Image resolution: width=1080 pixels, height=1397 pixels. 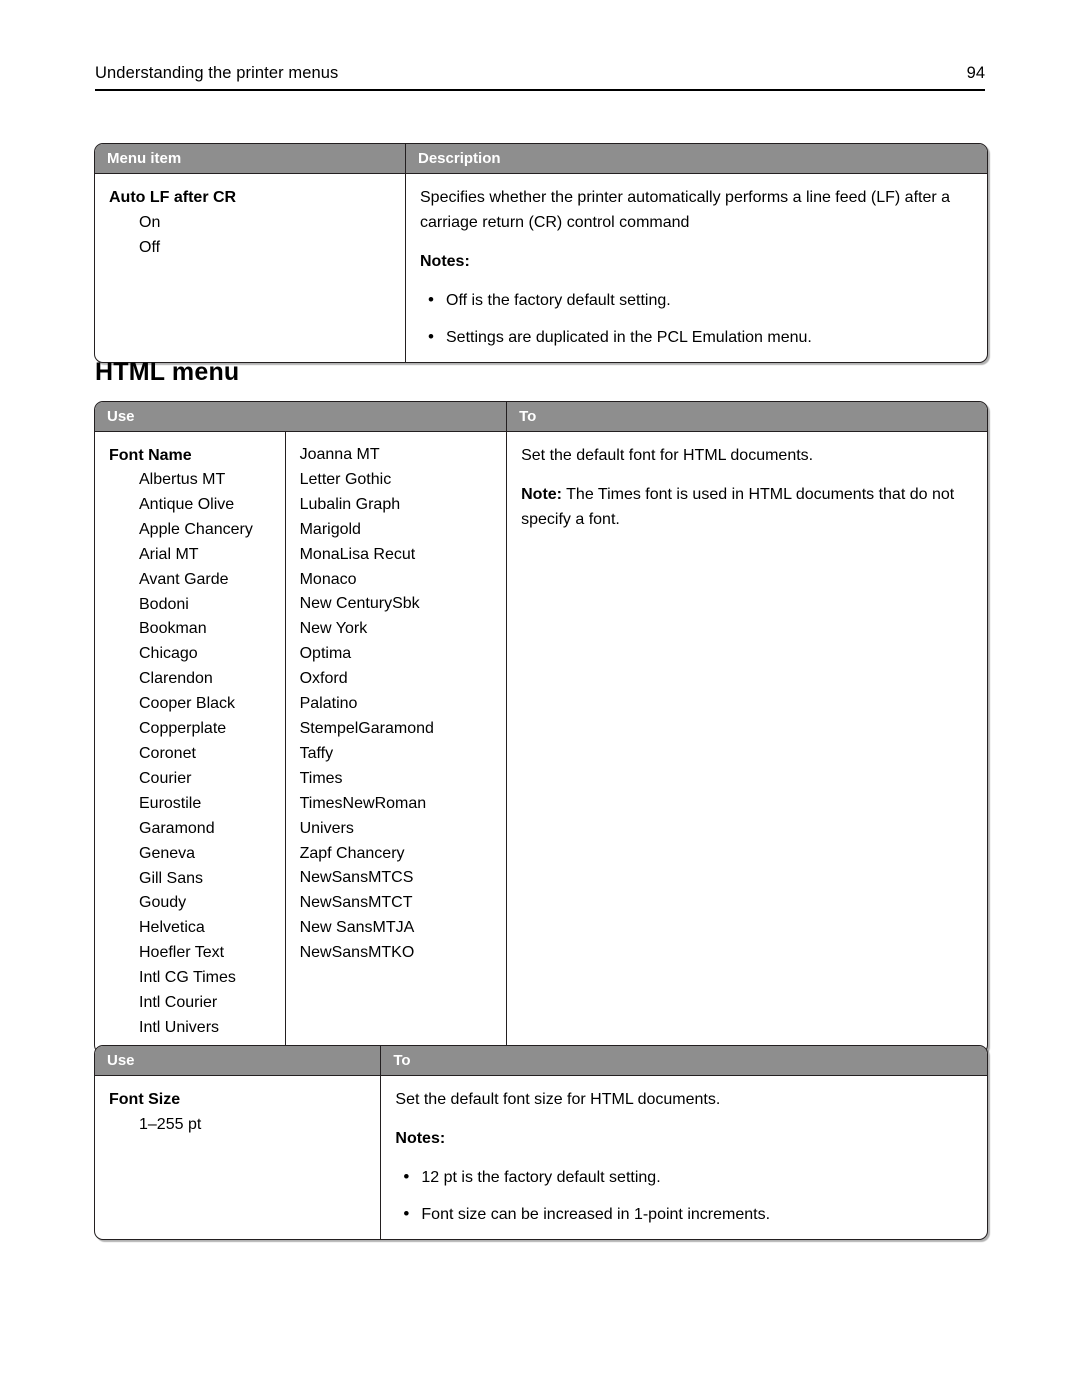 What do you see at coordinates (171, 878) in the screenshot?
I see `font-name-entry: Gill Sans` at bounding box center [171, 878].